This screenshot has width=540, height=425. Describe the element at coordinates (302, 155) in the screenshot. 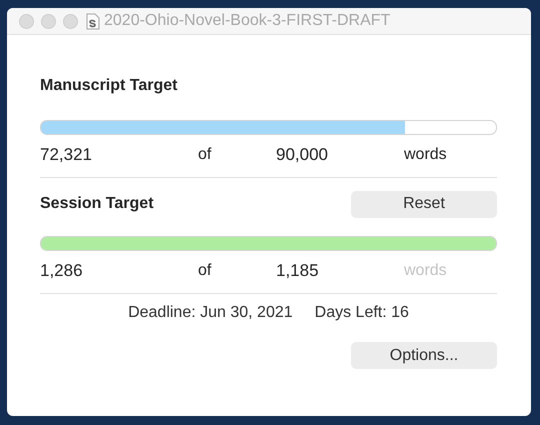

I see `word-goal: 90,000` at that location.